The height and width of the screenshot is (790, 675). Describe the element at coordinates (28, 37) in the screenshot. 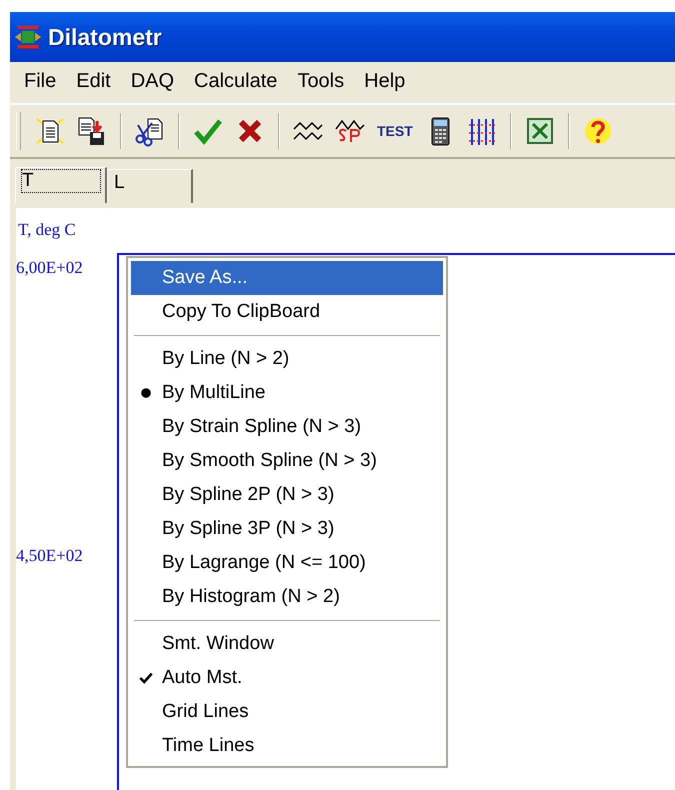

I see `app-icon` at that location.